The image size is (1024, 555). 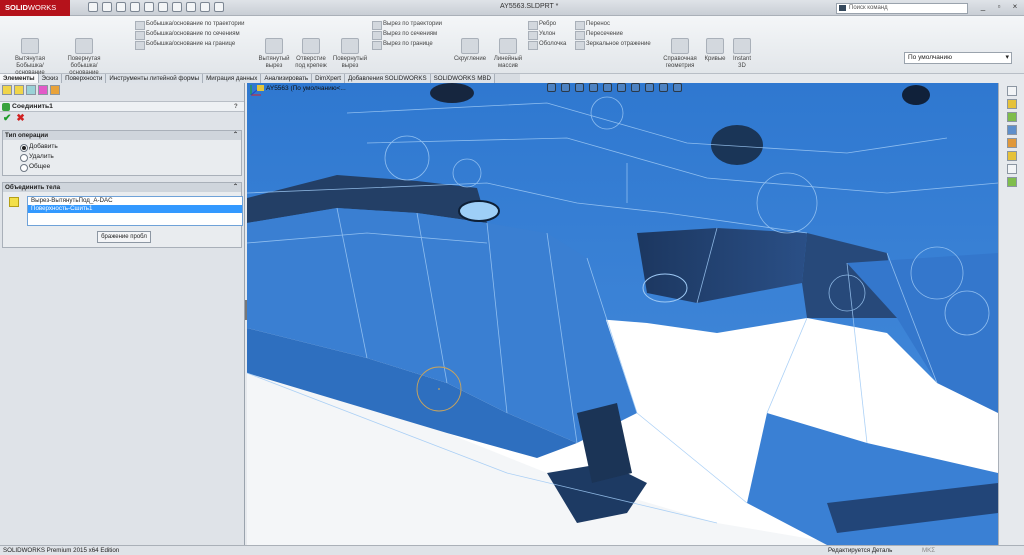 What do you see at coordinates (402, 45) in the screenshot?
I see `boundary-cut-button: Вырез по границе` at bounding box center [402, 45].